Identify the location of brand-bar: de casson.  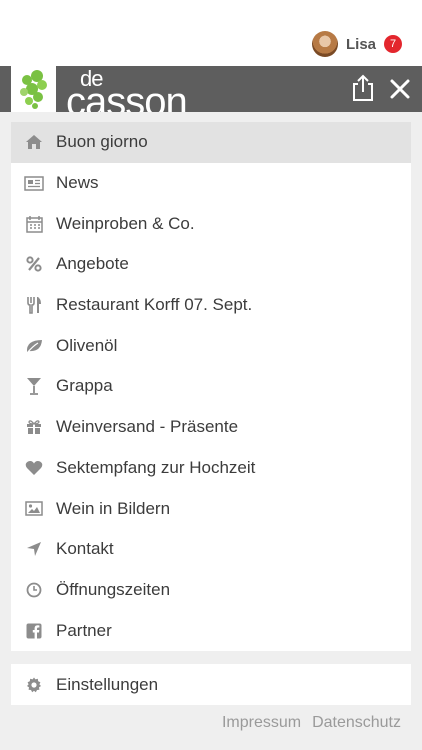
(211, 89).